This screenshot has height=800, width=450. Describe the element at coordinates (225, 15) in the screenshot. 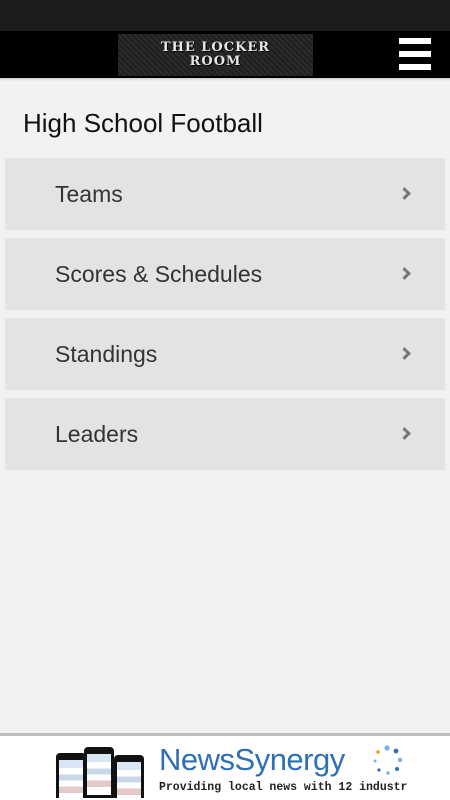

I see `status-bar` at that location.